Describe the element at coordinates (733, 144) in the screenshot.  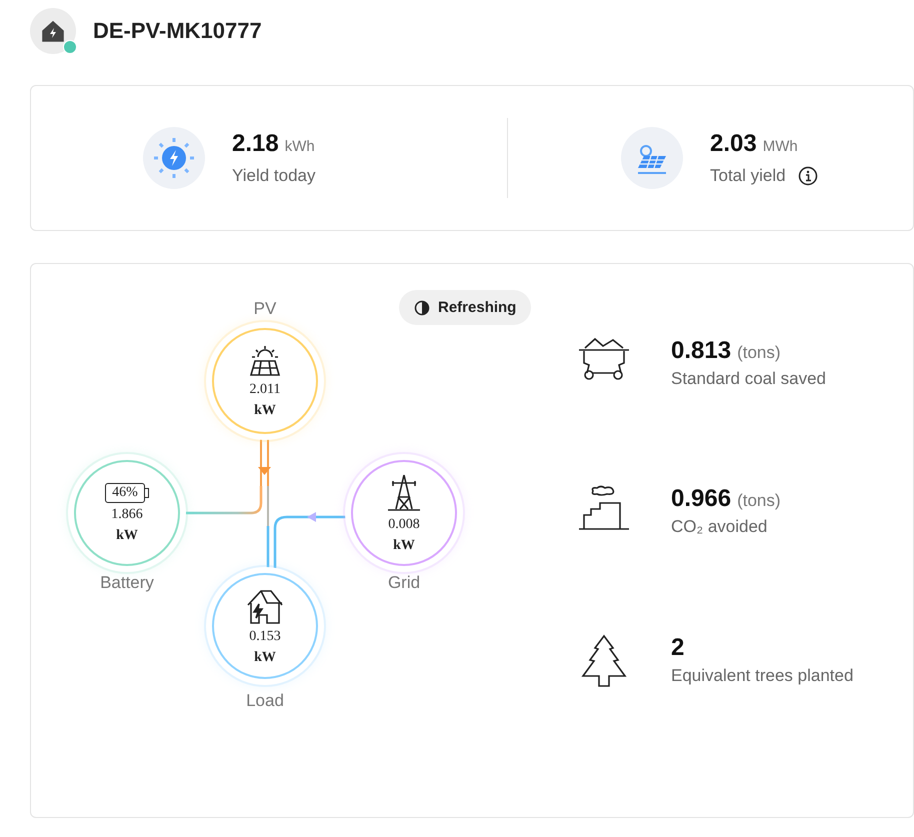
I see `yield-value: 2.03` at that location.